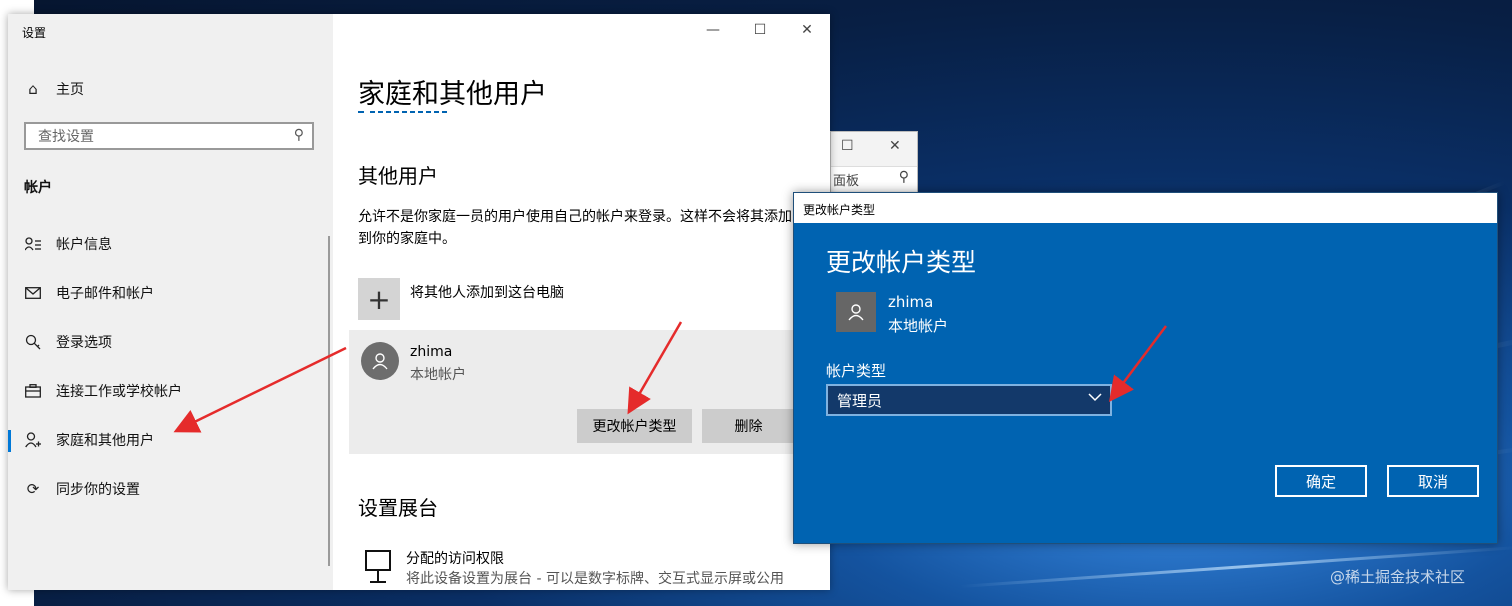 This screenshot has height=606, width=1512. What do you see at coordinates (1433, 481) in the screenshot?
I see `cancel-button: 取消` at bounding box center [1433, 481].